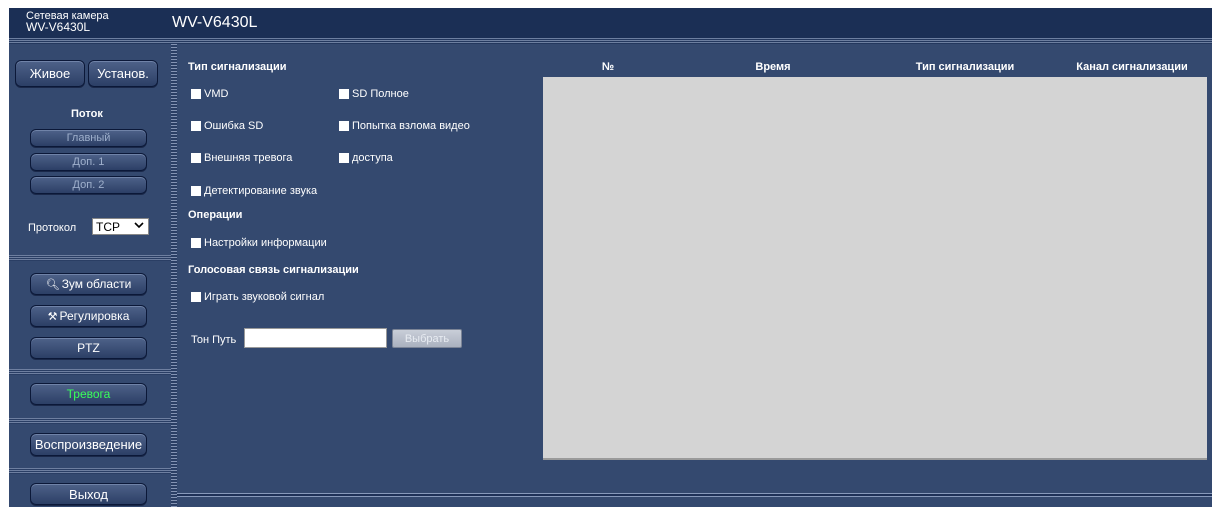 The height and width of the screenshot is (507, 1212). What do you see at coordinates (427, 338) in the screenshot?
I see `select-button: Выбрать` at bounding box center [427, 338].